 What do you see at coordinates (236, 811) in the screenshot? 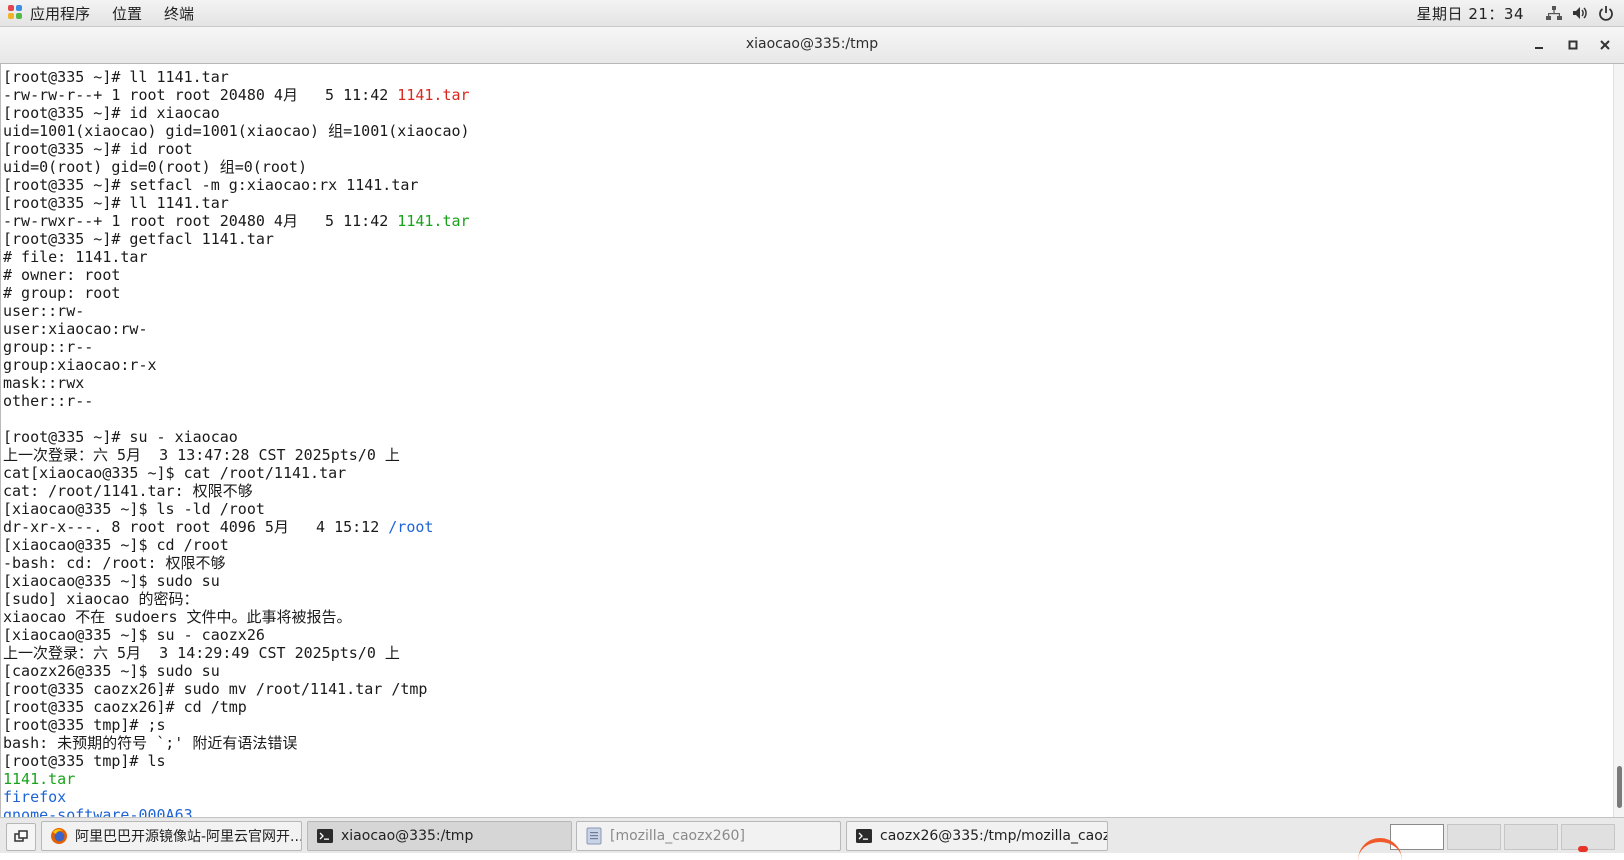
I see `terminal-line: gnome-software-000A63` at bounding box center [236, 811].